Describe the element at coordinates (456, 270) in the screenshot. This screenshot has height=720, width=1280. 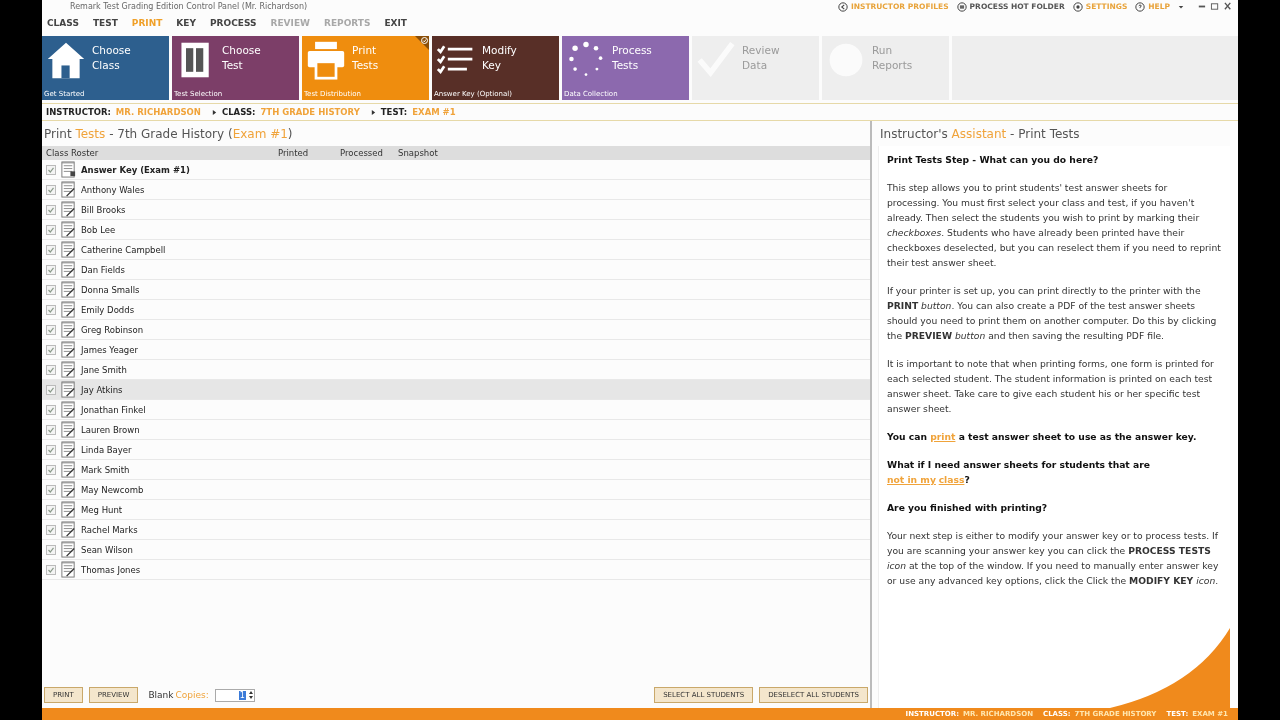
I see `roster-row: Dan Fields` at that location.